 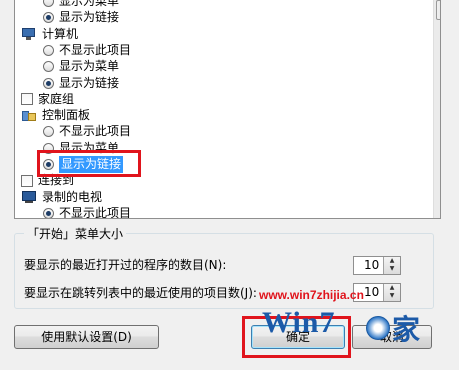 I want to click on tree-item: 计算机, so click(x=49, y=34).